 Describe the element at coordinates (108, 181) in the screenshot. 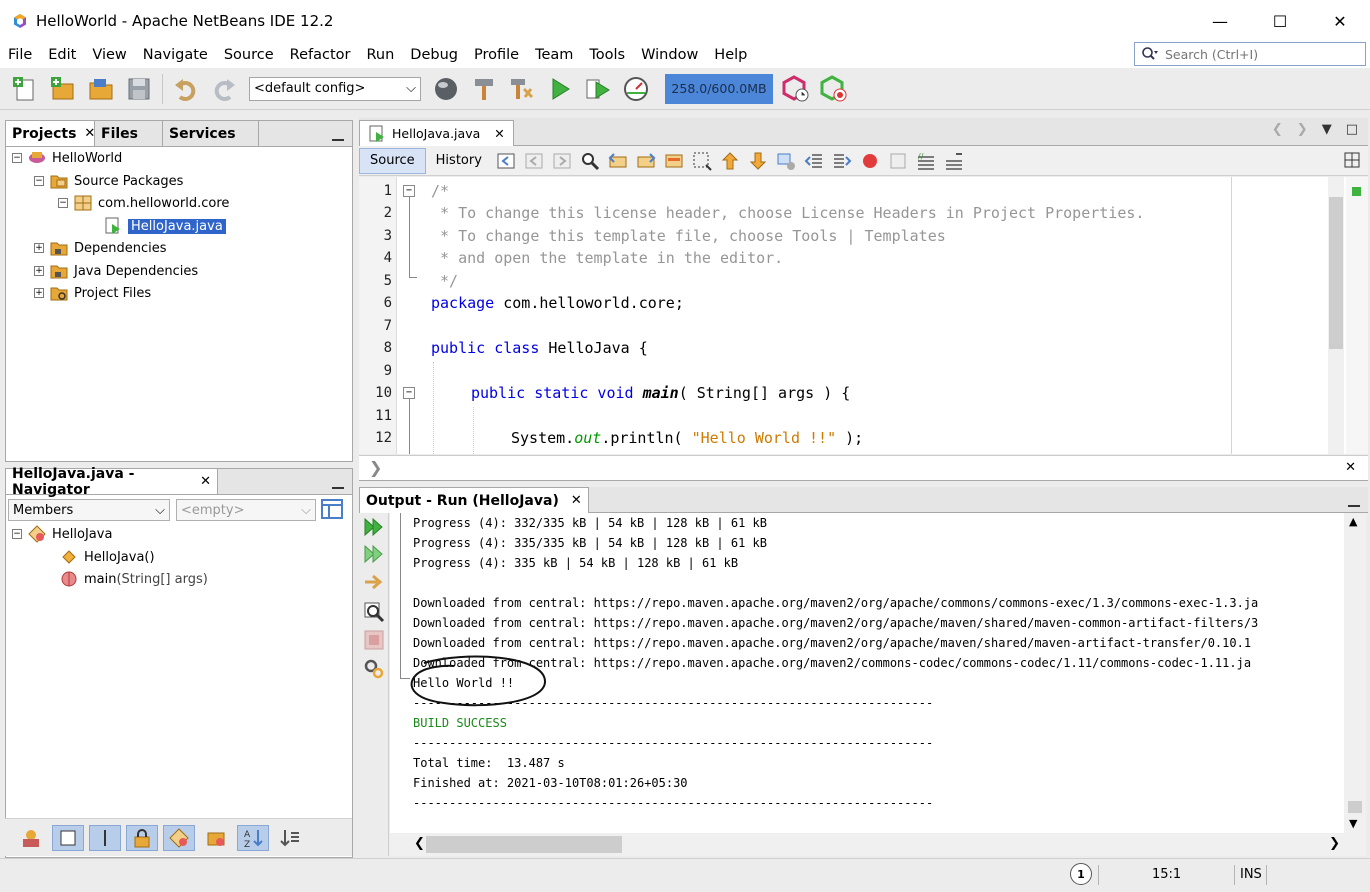

I see `tree-item-source-packages: − Source Packages` at that location.